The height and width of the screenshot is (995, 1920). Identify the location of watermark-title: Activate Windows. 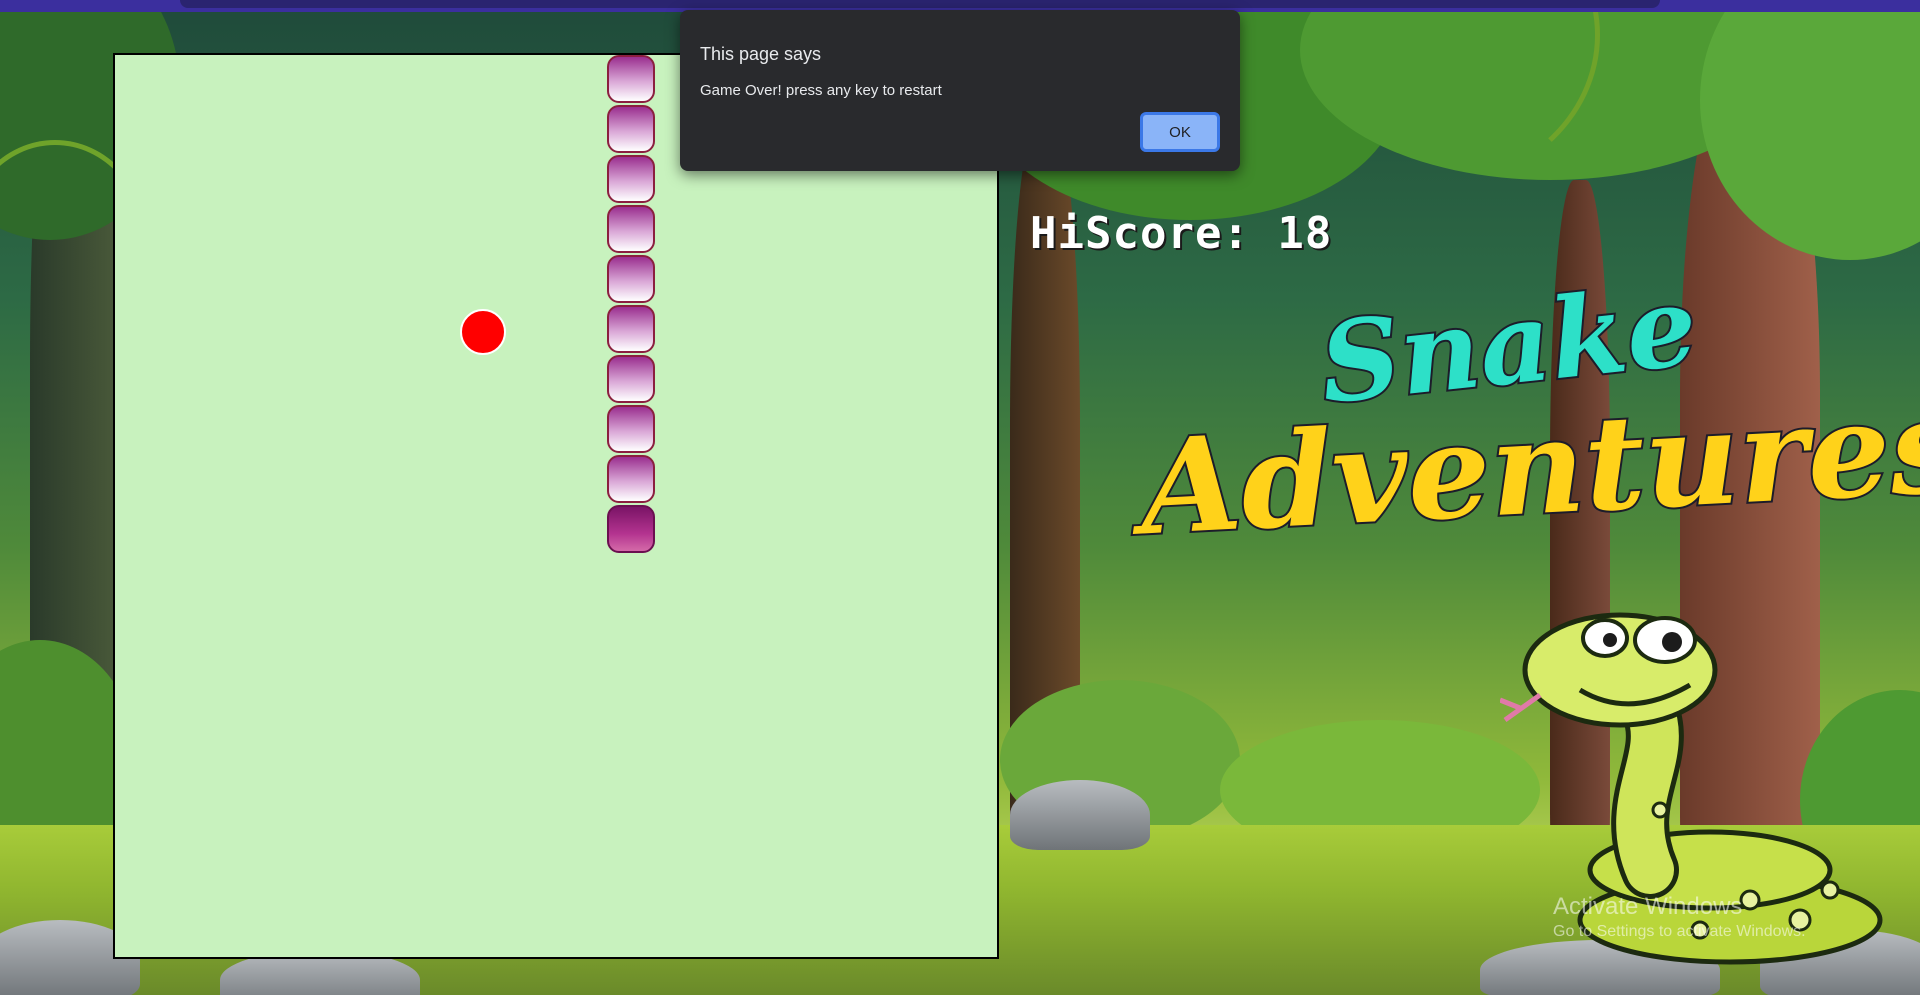
(1648, 906).